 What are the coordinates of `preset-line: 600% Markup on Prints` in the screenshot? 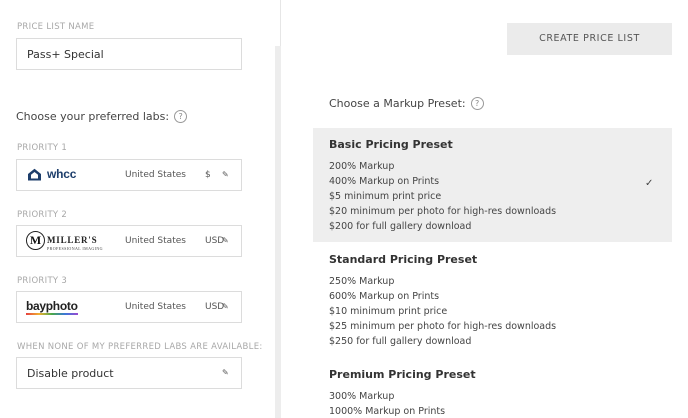 It's located at (384, 296).